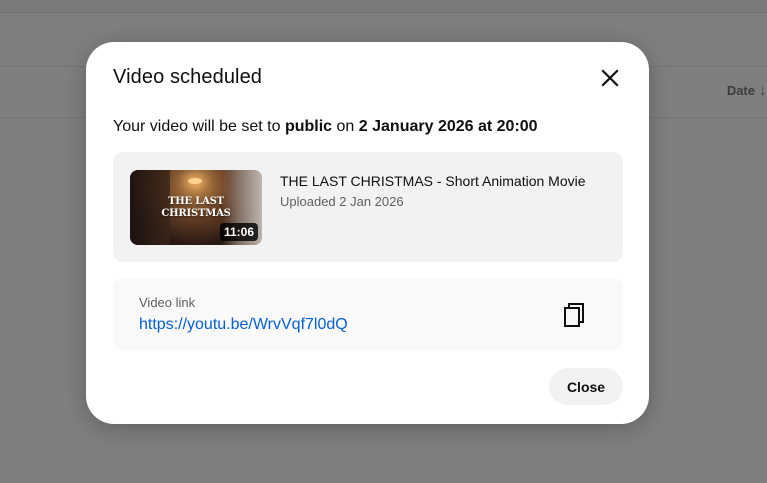 The height and width of the screenshot is (483, 767). What do you see at coordinates (383, 6) in the screenshot?
I see `background-topbar` at bounding box center [383, 6].